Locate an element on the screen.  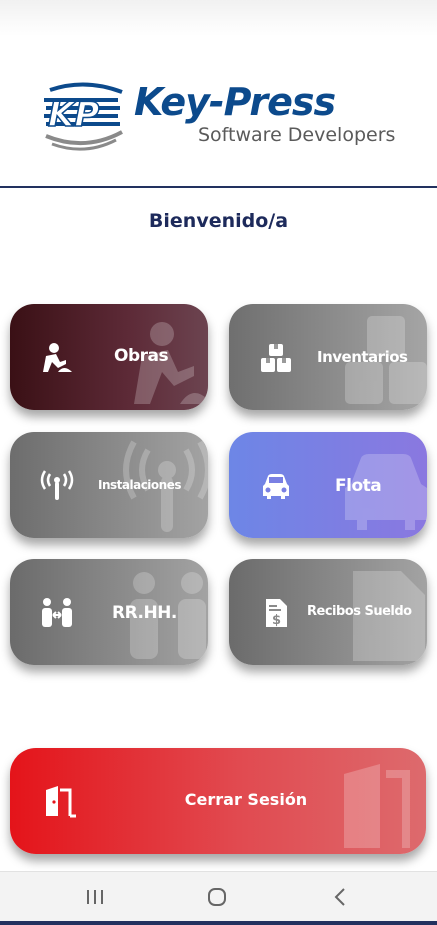
home-icon is located at coordinates (217, 897).